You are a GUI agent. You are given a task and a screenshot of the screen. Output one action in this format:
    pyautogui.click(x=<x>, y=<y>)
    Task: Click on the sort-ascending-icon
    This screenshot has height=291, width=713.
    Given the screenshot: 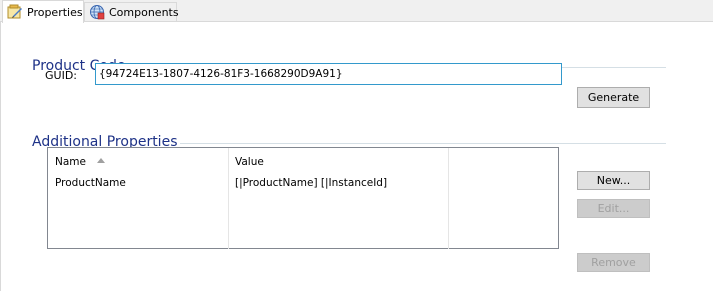 What is the action you would take?
    pyautogui.click(x=101, y=160)
    